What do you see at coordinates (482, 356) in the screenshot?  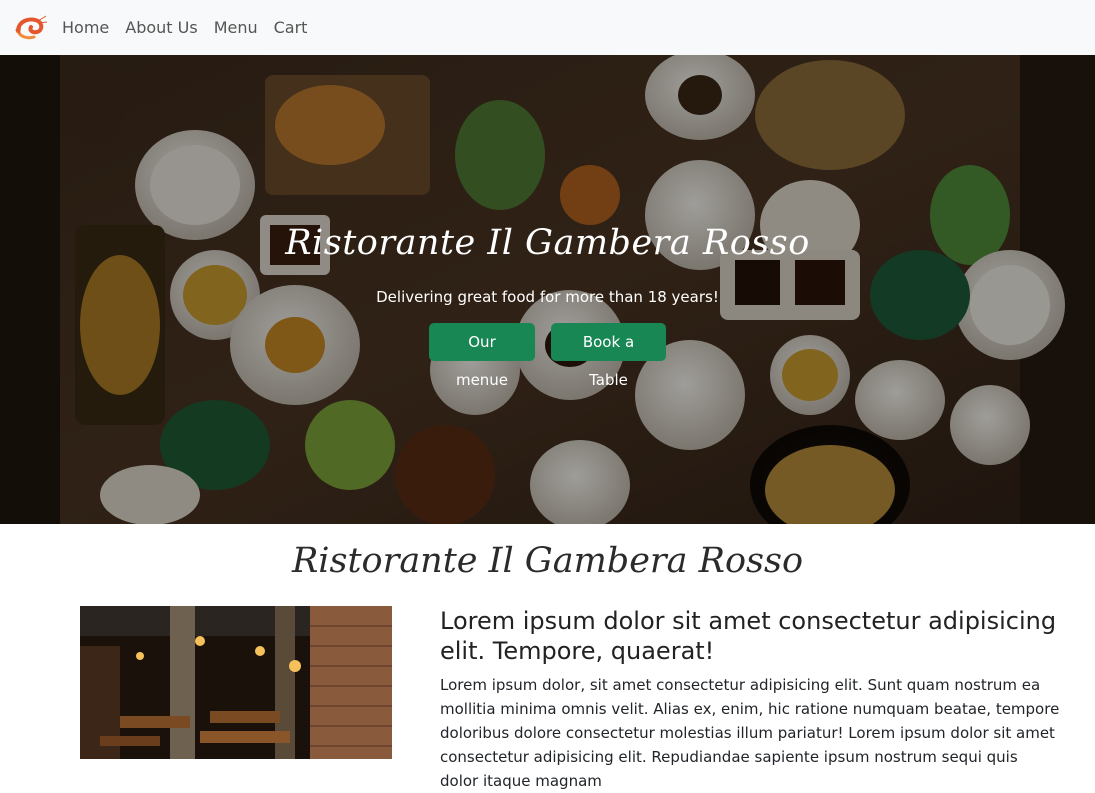 I see `our-menu-button: Our menue` at bounding box center [482, 356].